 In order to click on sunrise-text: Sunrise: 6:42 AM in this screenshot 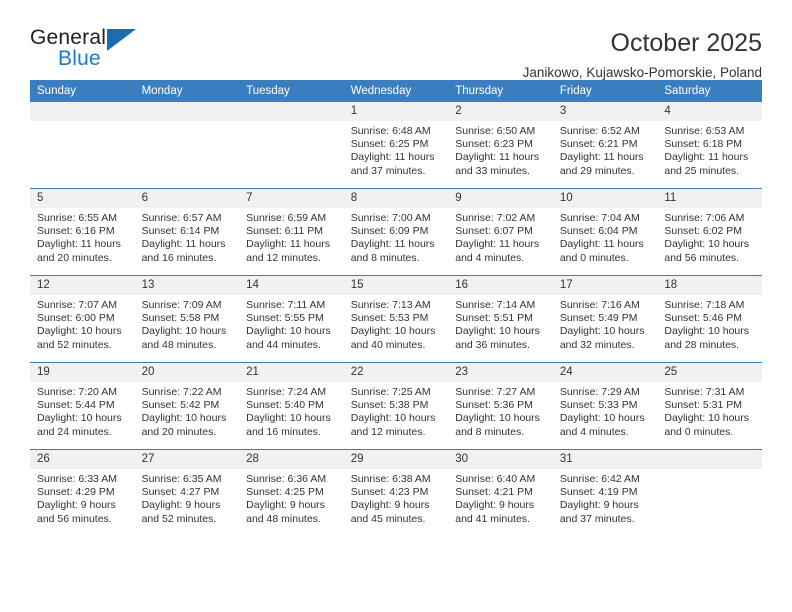, I will do `click(599, 479)`.